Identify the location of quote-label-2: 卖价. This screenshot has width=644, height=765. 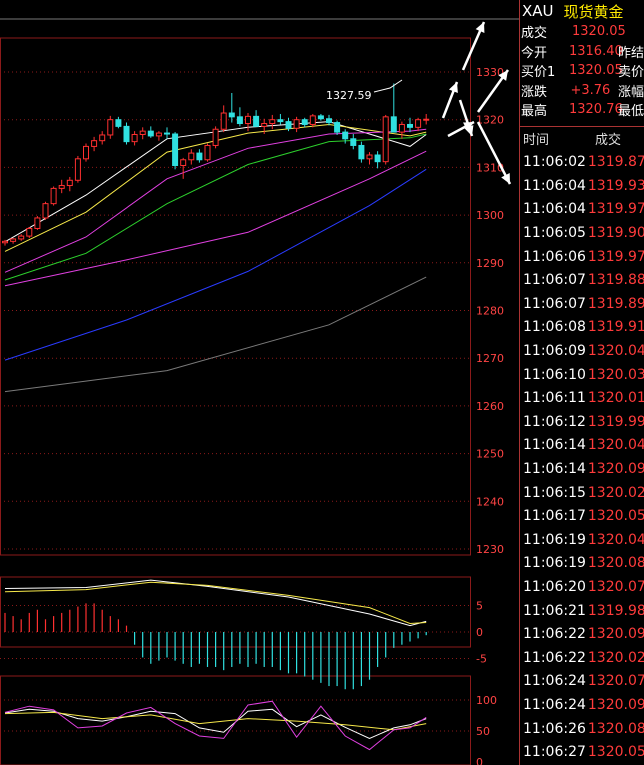
(630, 73).